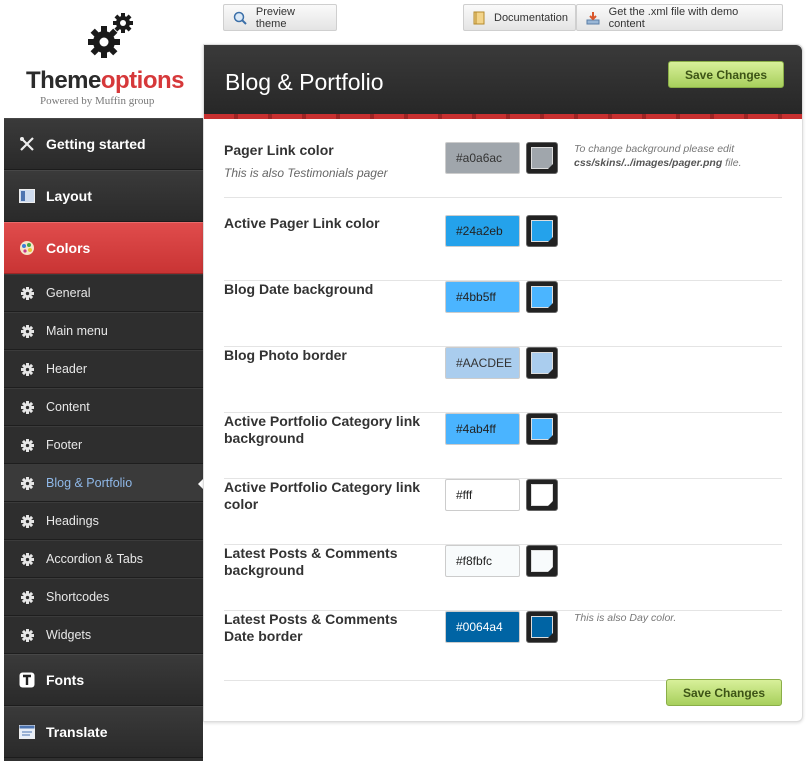  Describe the element at coordinates (503, 380) in the screenshot. I see `setting-row: Blog Photo border #AACDEE` at that location.